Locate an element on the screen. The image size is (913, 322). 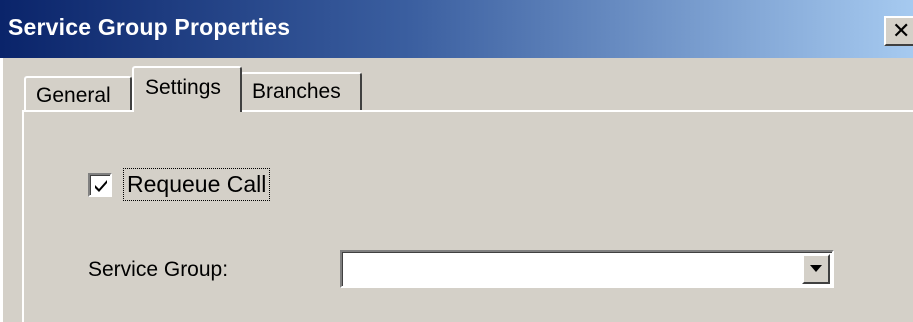
tab-settings: Settings is located at coordinates (187, 89).